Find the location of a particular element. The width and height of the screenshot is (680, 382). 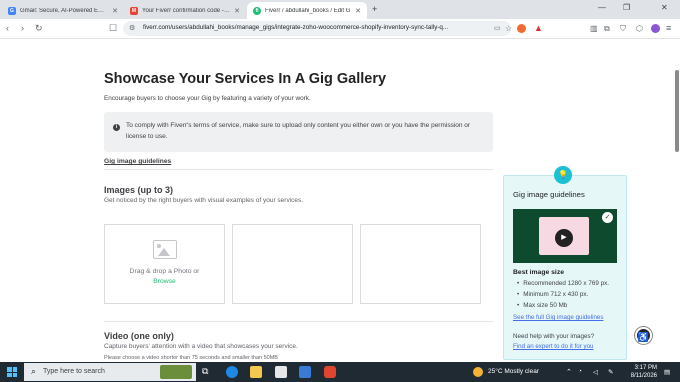

lightbulb-icon: 💡 is located at coordinates (563, 175).